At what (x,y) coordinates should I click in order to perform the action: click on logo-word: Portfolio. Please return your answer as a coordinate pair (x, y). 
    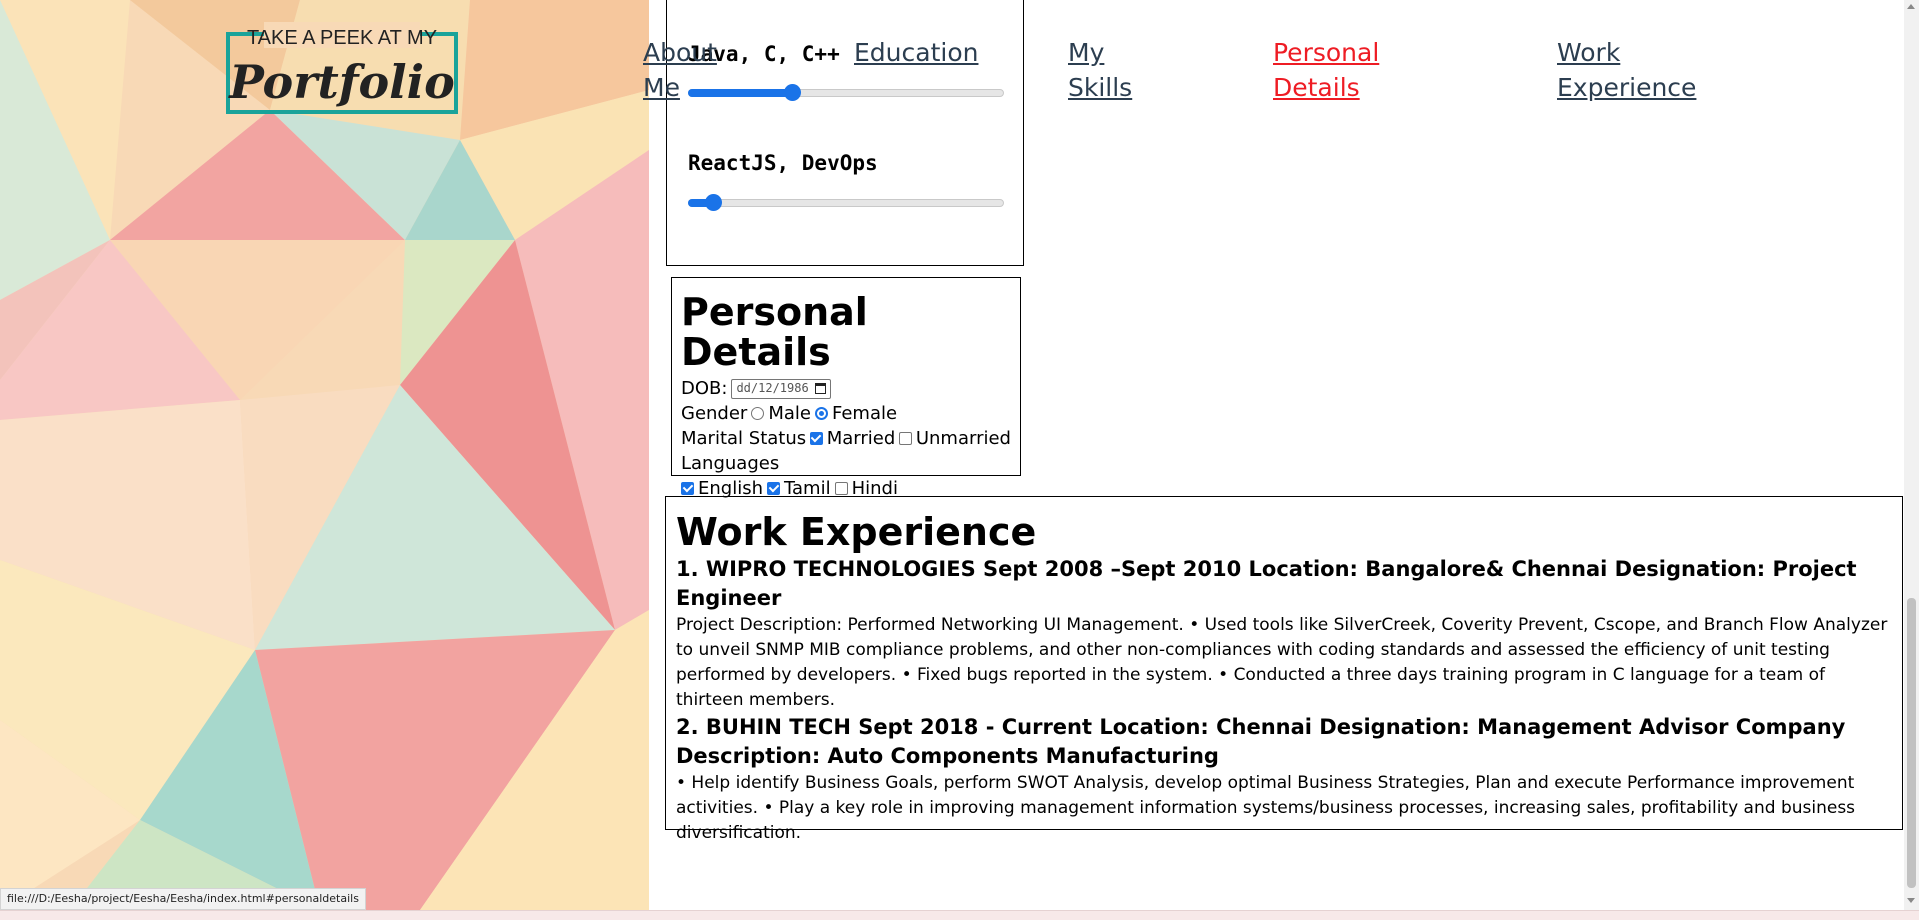
    Looking at the image, I should click on (341, 82).